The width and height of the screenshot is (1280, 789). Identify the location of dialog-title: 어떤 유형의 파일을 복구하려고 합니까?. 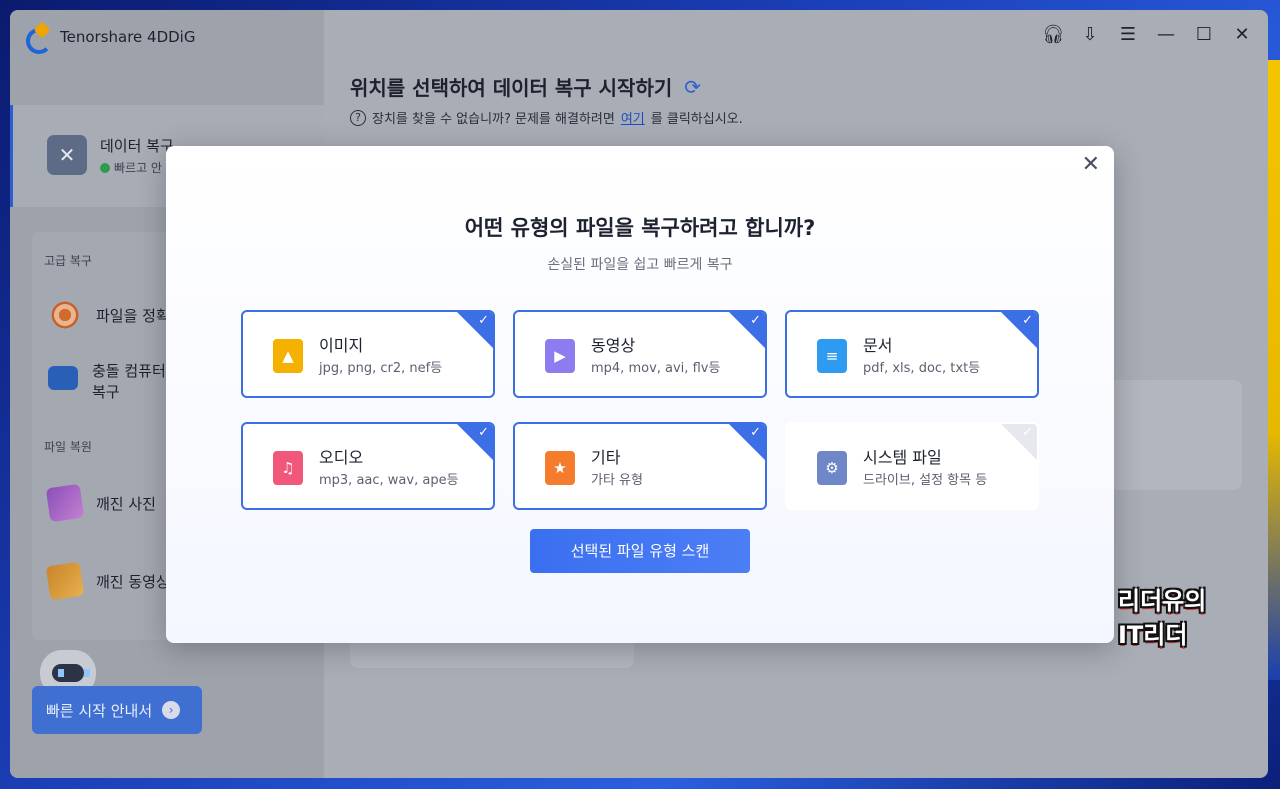
(640, 228).